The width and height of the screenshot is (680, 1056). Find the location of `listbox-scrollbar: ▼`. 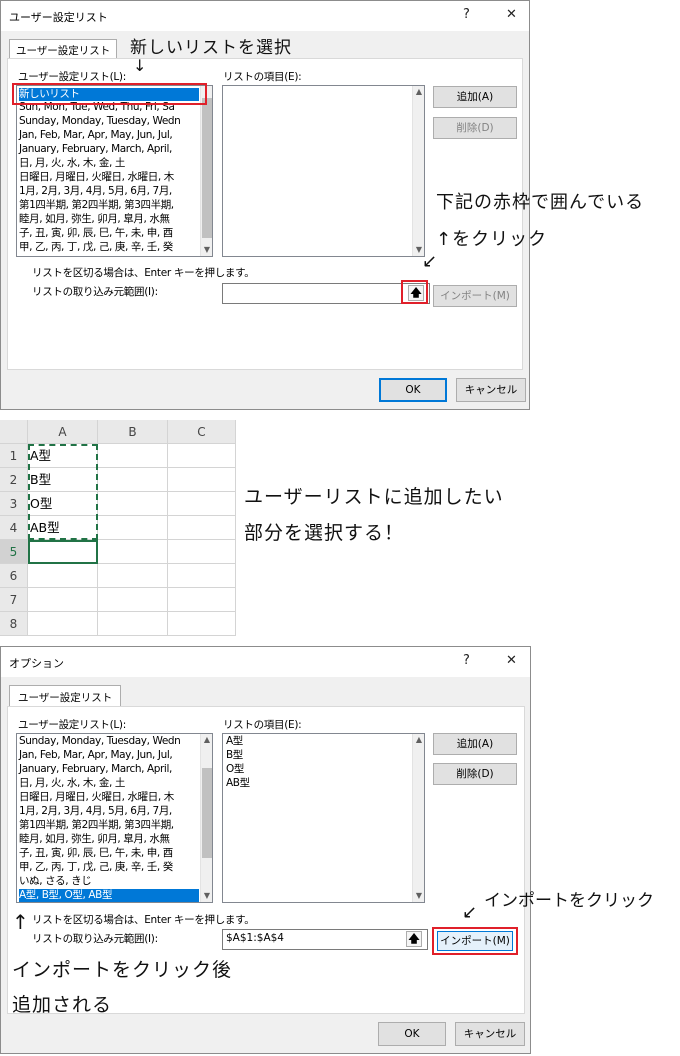

listbox-scrollbar: ▼ is located at coordinates (206, 171).